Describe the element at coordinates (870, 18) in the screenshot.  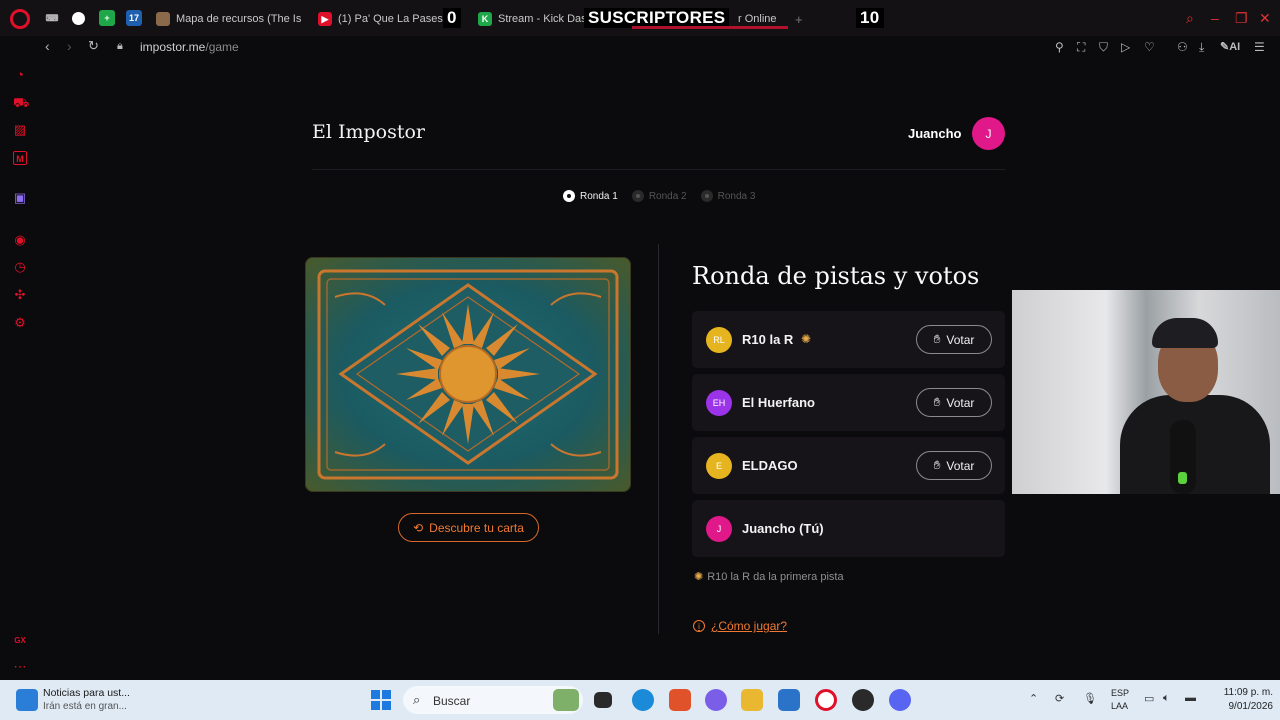
I see `subs-count-right: 10` at that location.